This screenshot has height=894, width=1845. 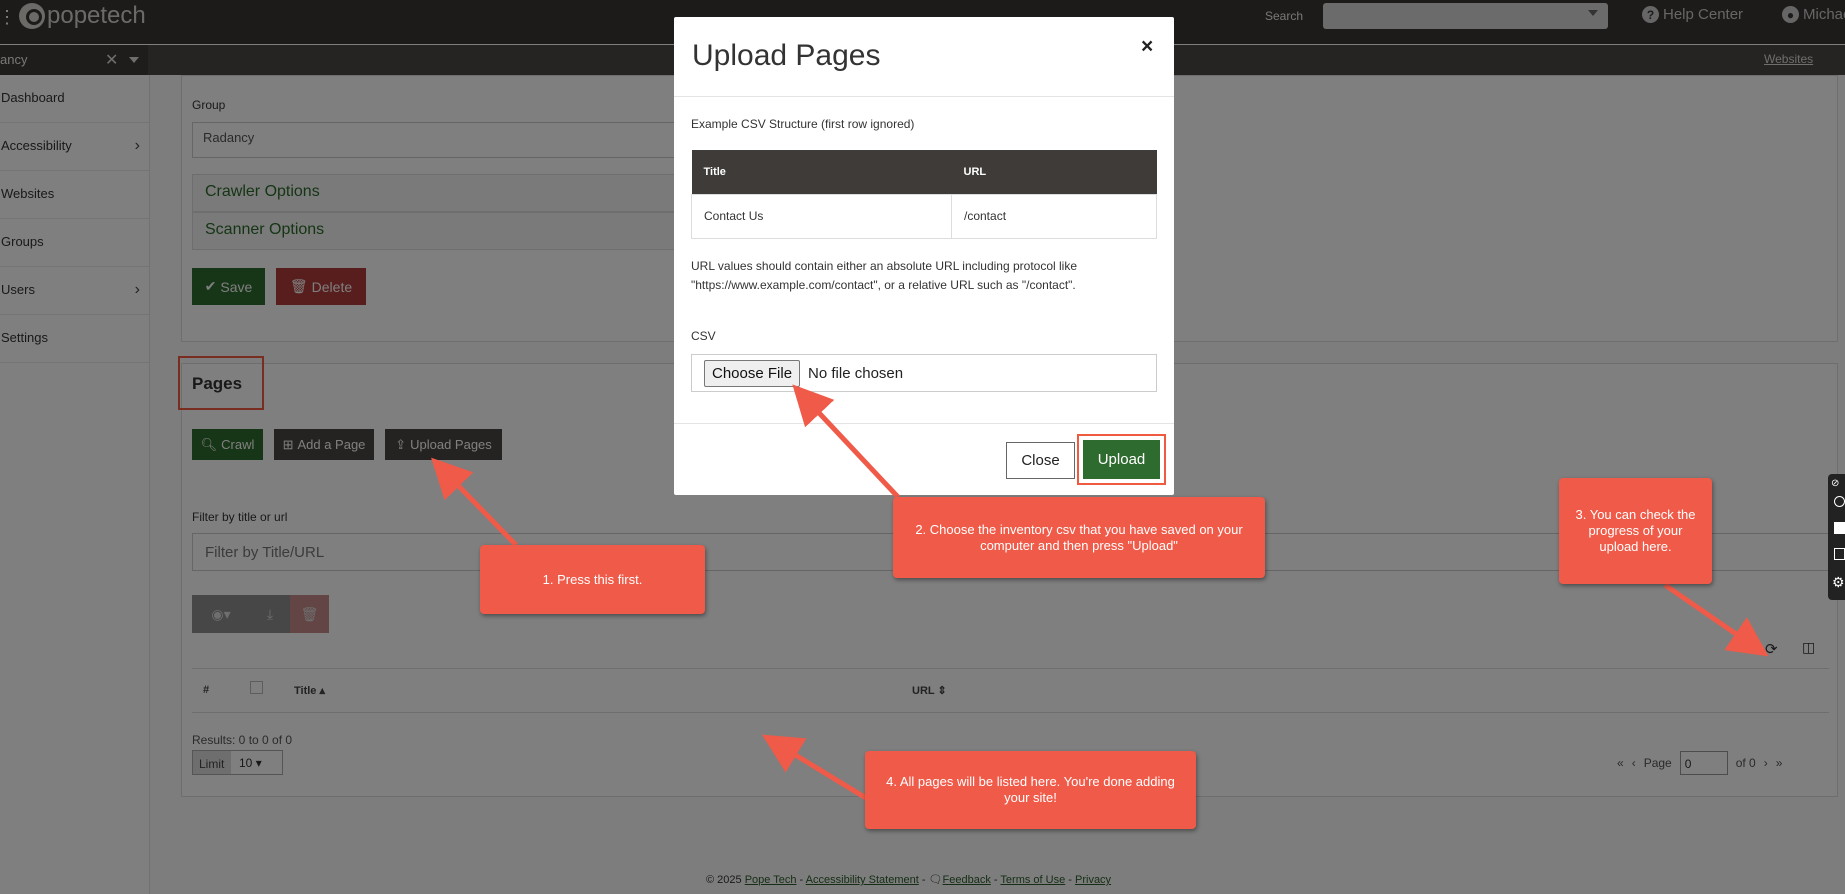 What do you see at coordinates (846, 441) in the screenshot?
I see `arrow-step2` at bounding box center [846, 441].